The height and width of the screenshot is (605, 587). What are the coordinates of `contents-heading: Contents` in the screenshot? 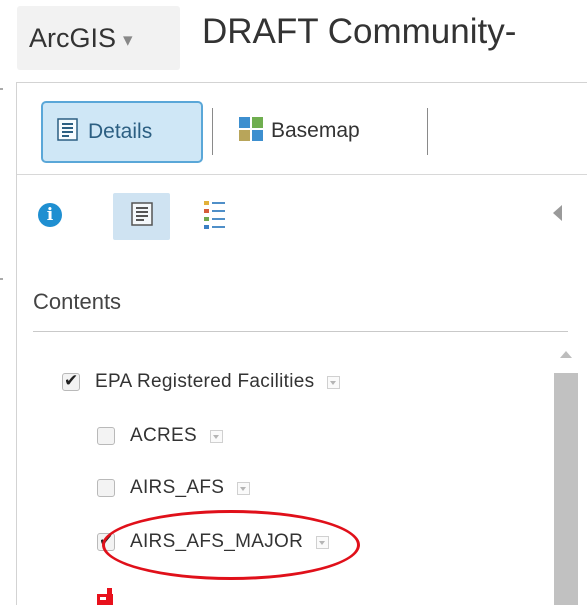 It's located at (77, 301).